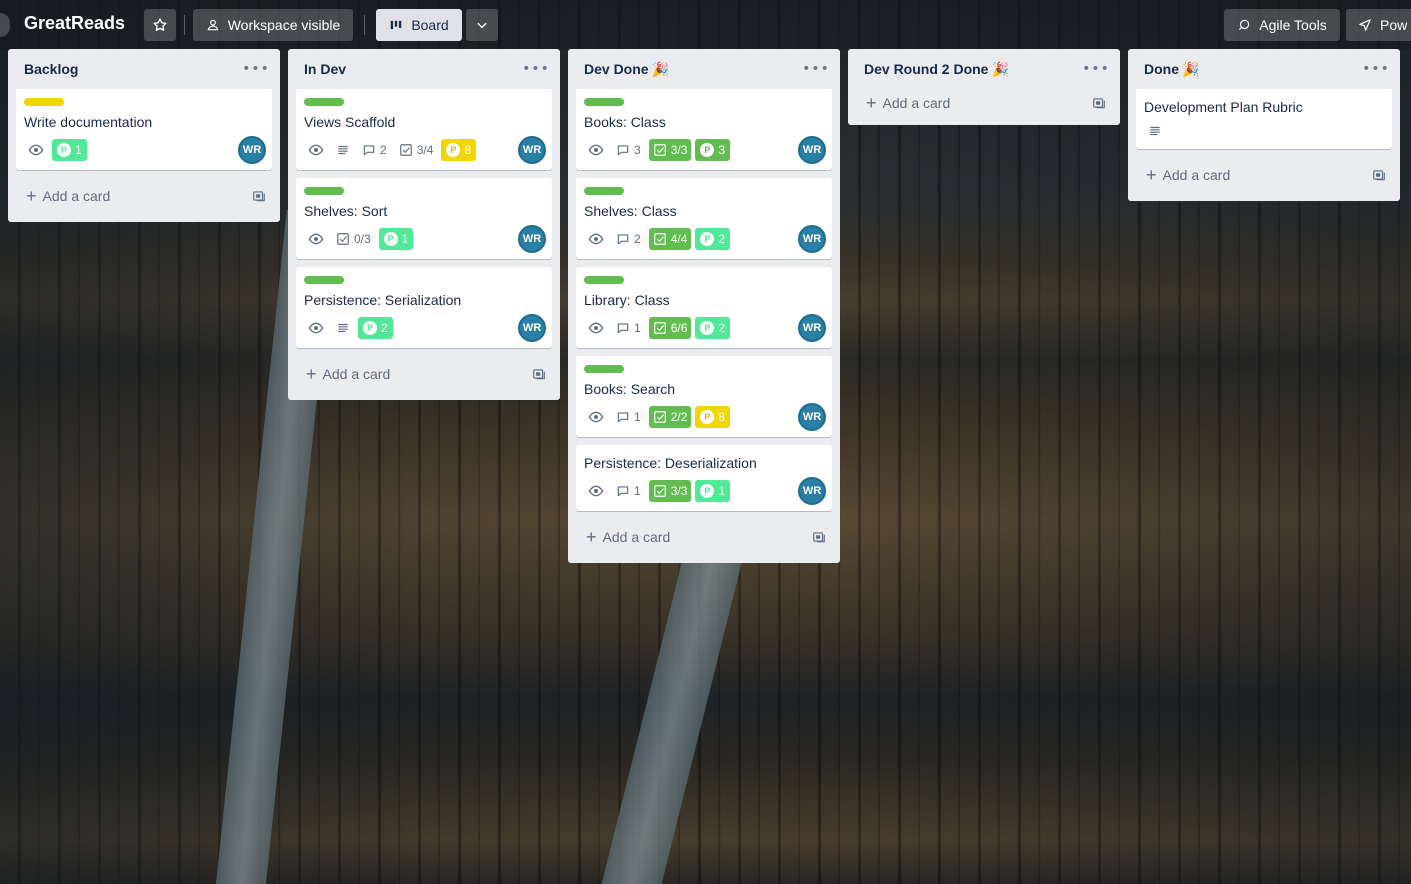 This screenshot has width=1411, height=884. I want to click on card: Write documentation P1 WR, so click(144, 129).